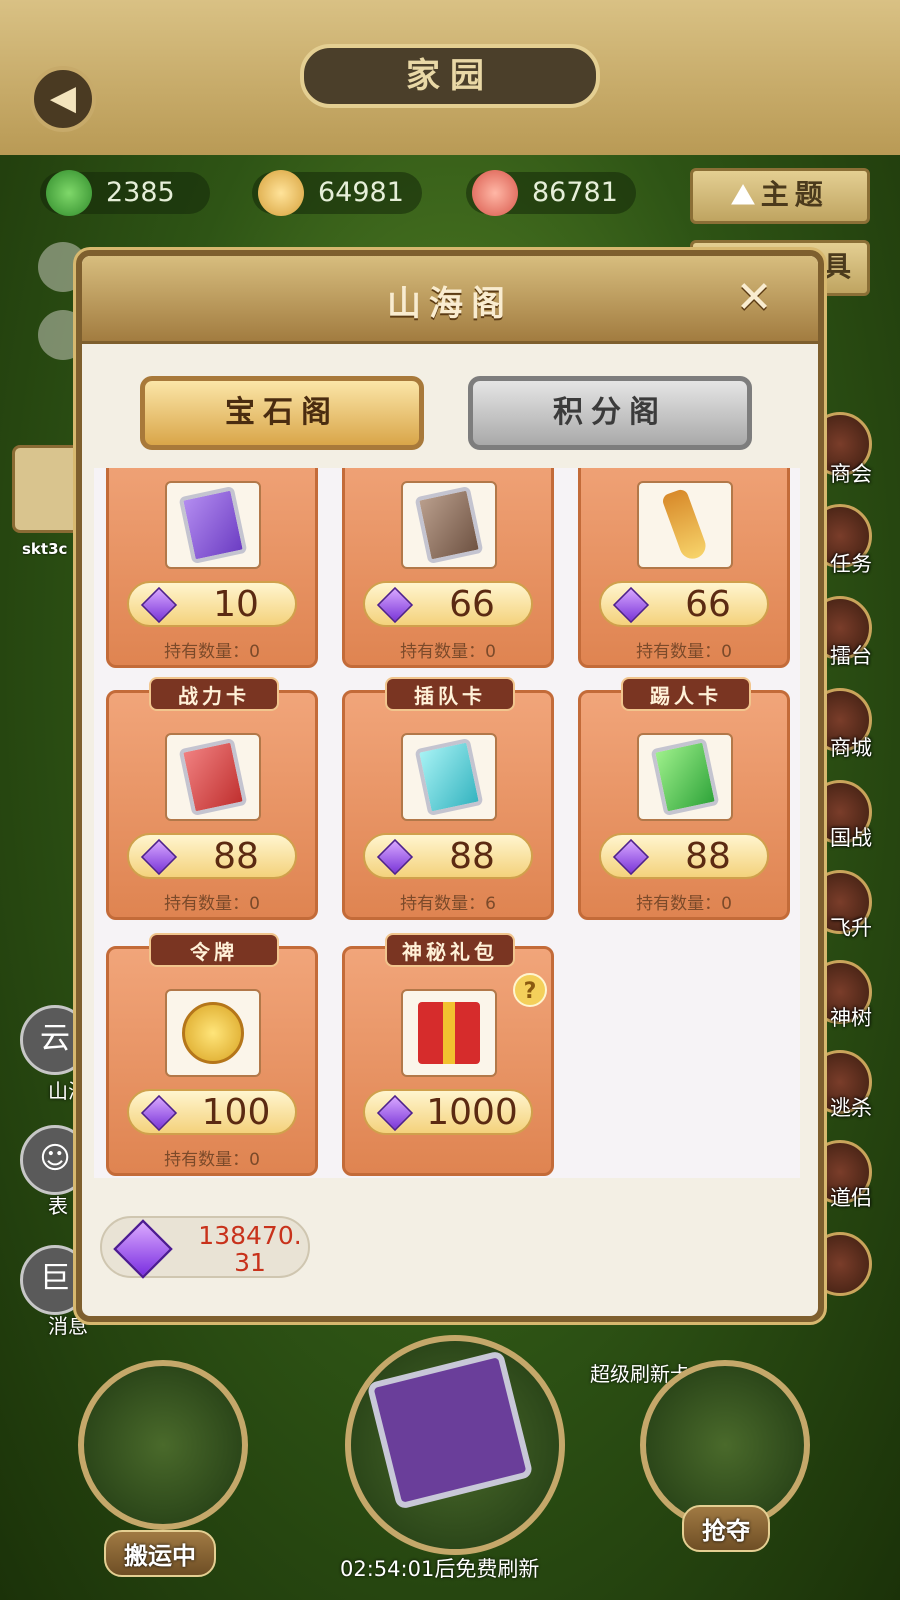 This screenshot has height=1600, width=900. Describe the element at coordinates (55, 1038) in the screenshot. I see `cloud-icon: 云` at that location.